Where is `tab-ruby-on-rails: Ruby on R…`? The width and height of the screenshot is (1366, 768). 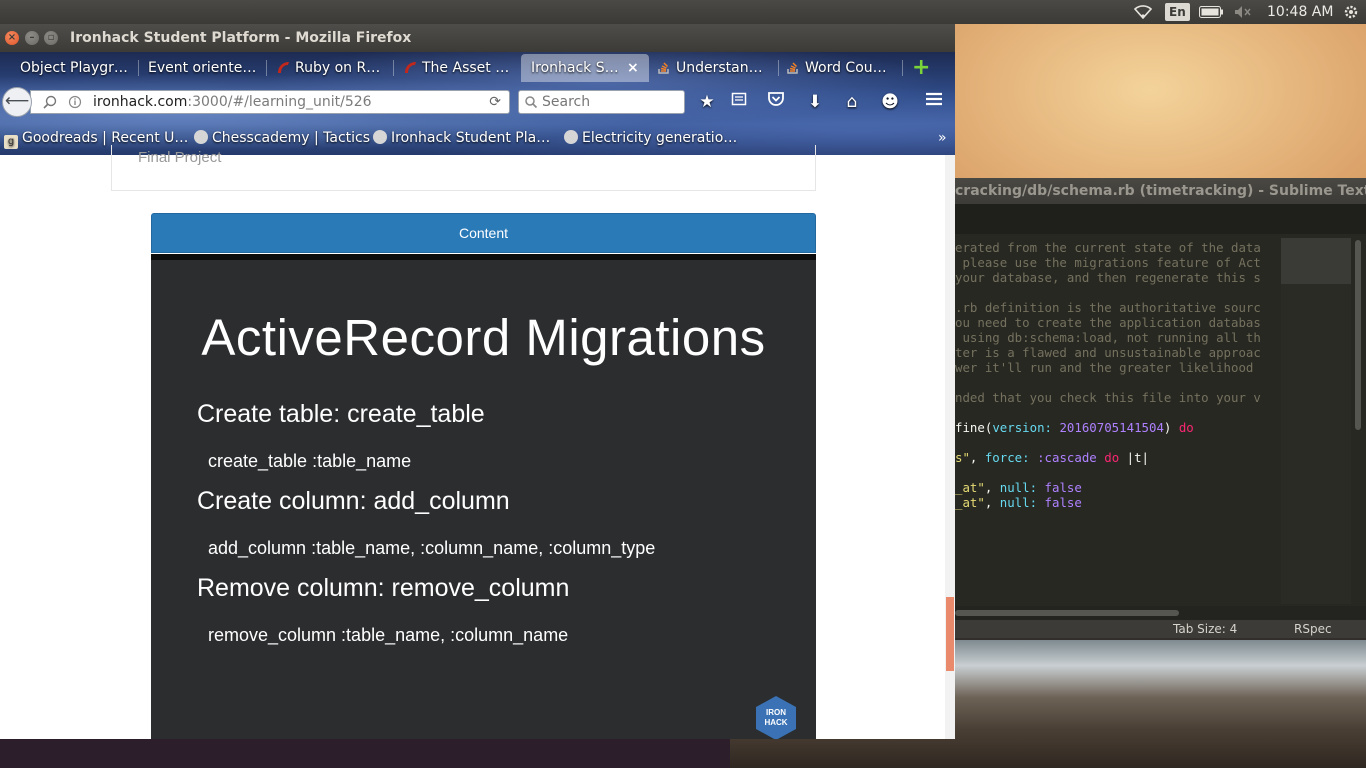 tab-ruby-on-rails: Ruby on R… is located at coordinates (331, 68).